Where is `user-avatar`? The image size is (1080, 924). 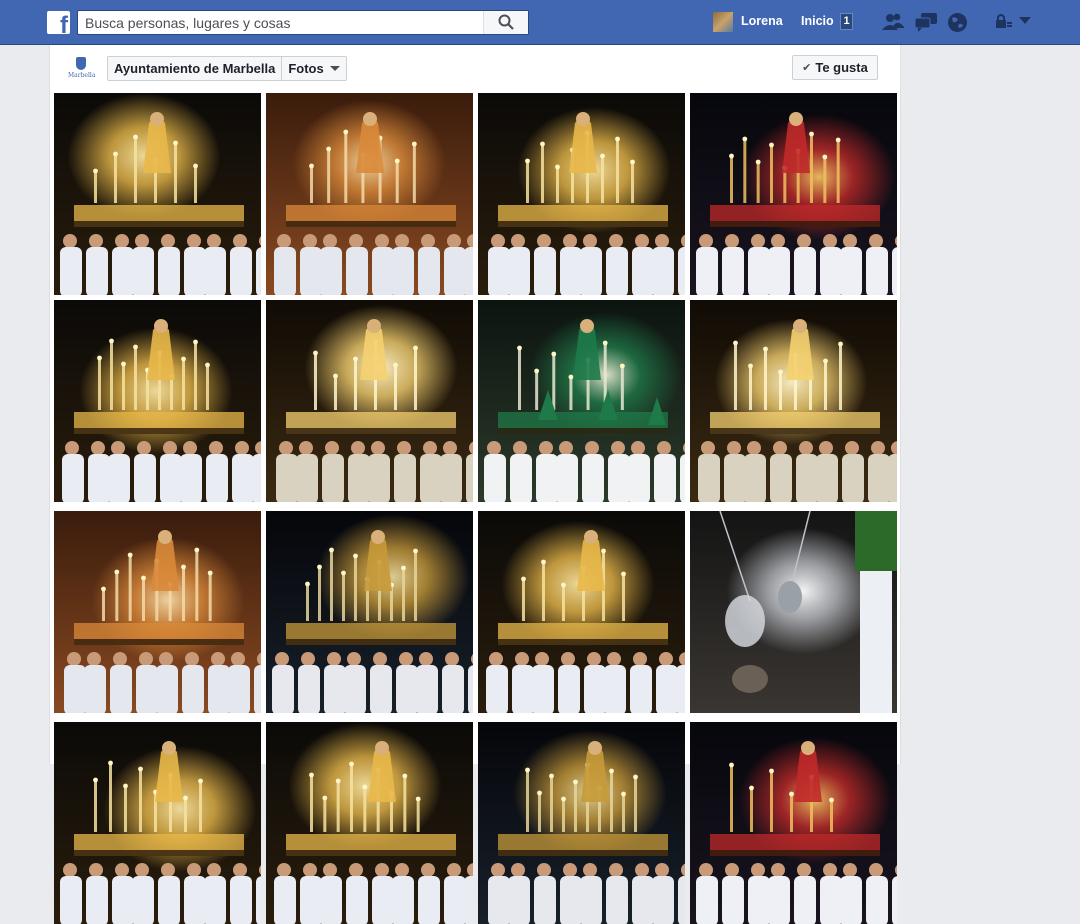
user-avatar is located at coordinates (723, 22).